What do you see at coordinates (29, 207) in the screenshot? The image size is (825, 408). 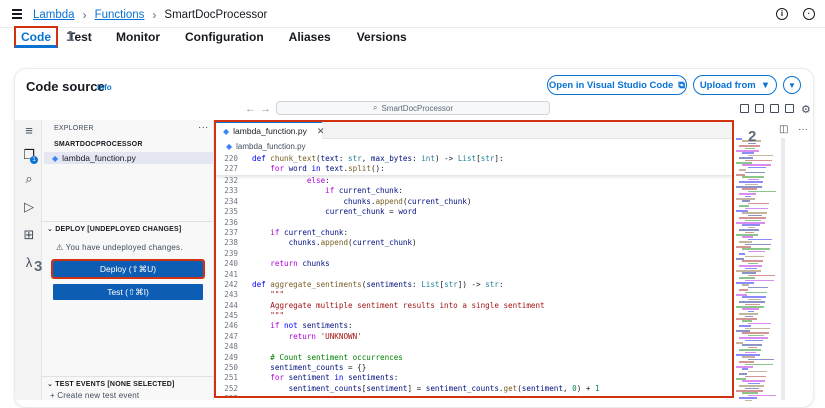 I see `run-debug-icon: ▷` at bounding box center [29, 207].